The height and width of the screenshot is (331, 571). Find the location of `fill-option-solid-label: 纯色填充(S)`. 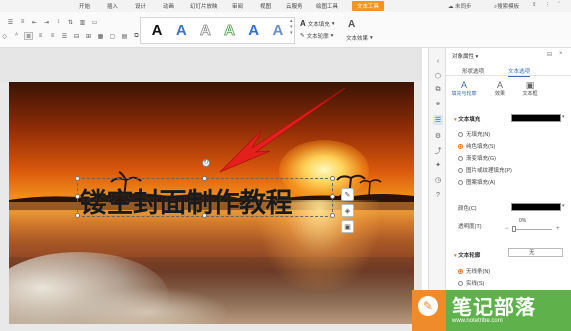

fill-option-solid-label: 纯色填充(S) is located at coordinates (481, 147).